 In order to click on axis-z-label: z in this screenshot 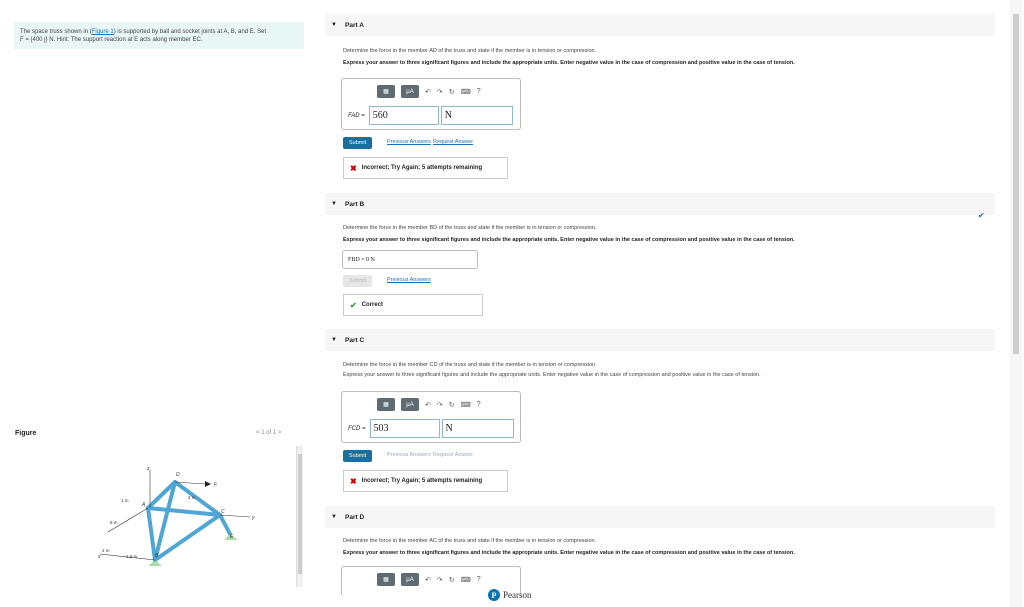, I will do `click(148, 469)`.